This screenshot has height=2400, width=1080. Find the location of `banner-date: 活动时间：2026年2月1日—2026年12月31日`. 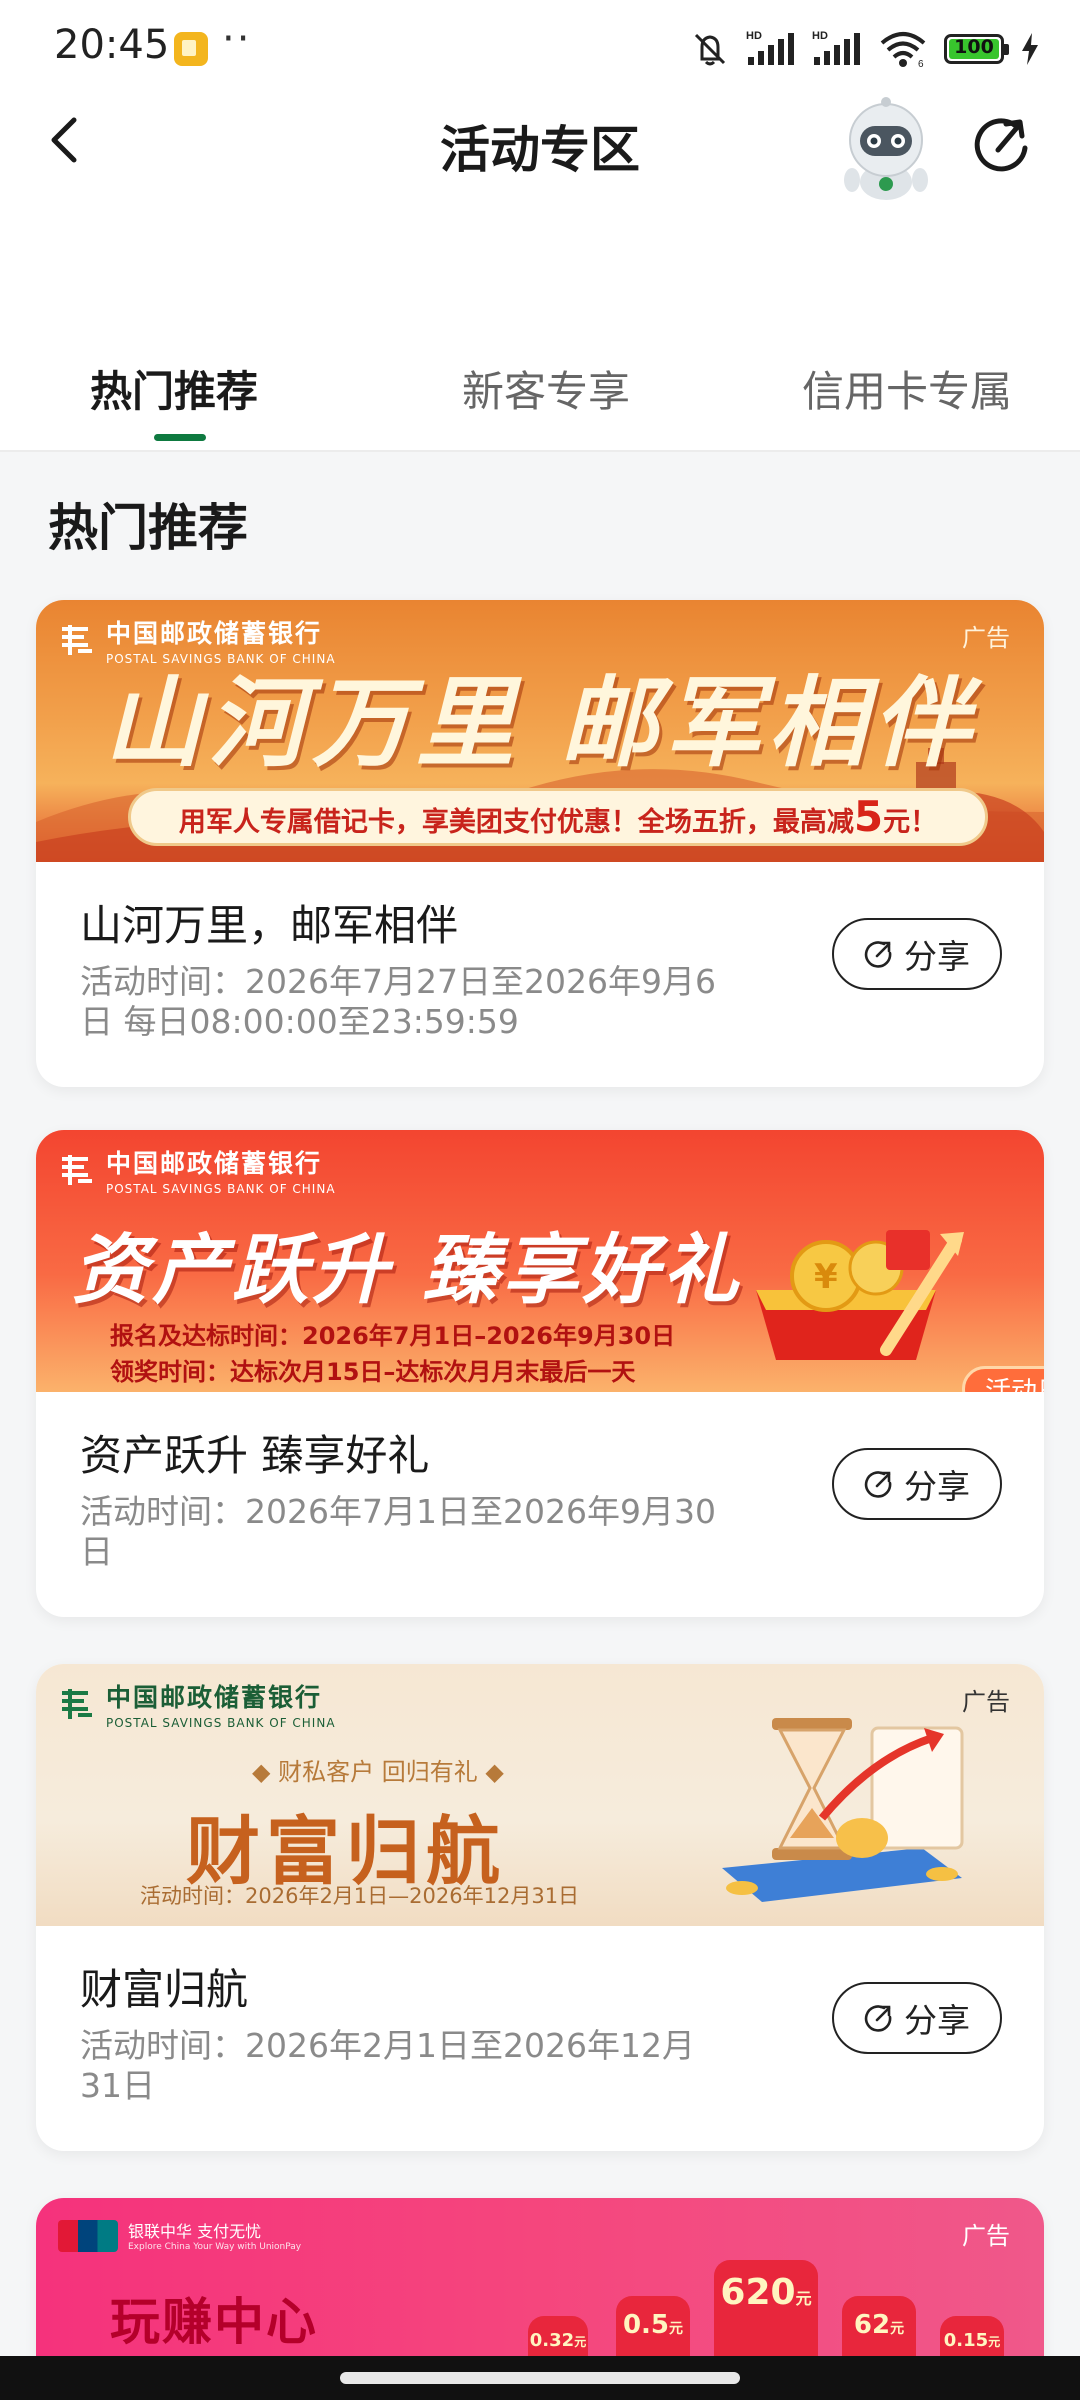

banner-date: 活动时间：2026年2月1日—2026年12月31日 is located at coordinates (360, 1896).